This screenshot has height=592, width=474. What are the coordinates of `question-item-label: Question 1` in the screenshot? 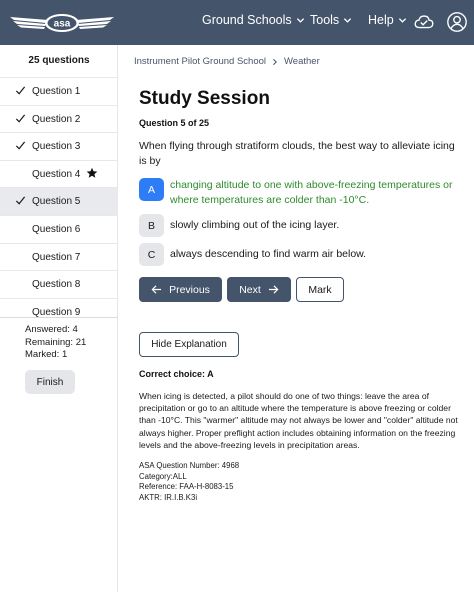 It's located at (56, 91).